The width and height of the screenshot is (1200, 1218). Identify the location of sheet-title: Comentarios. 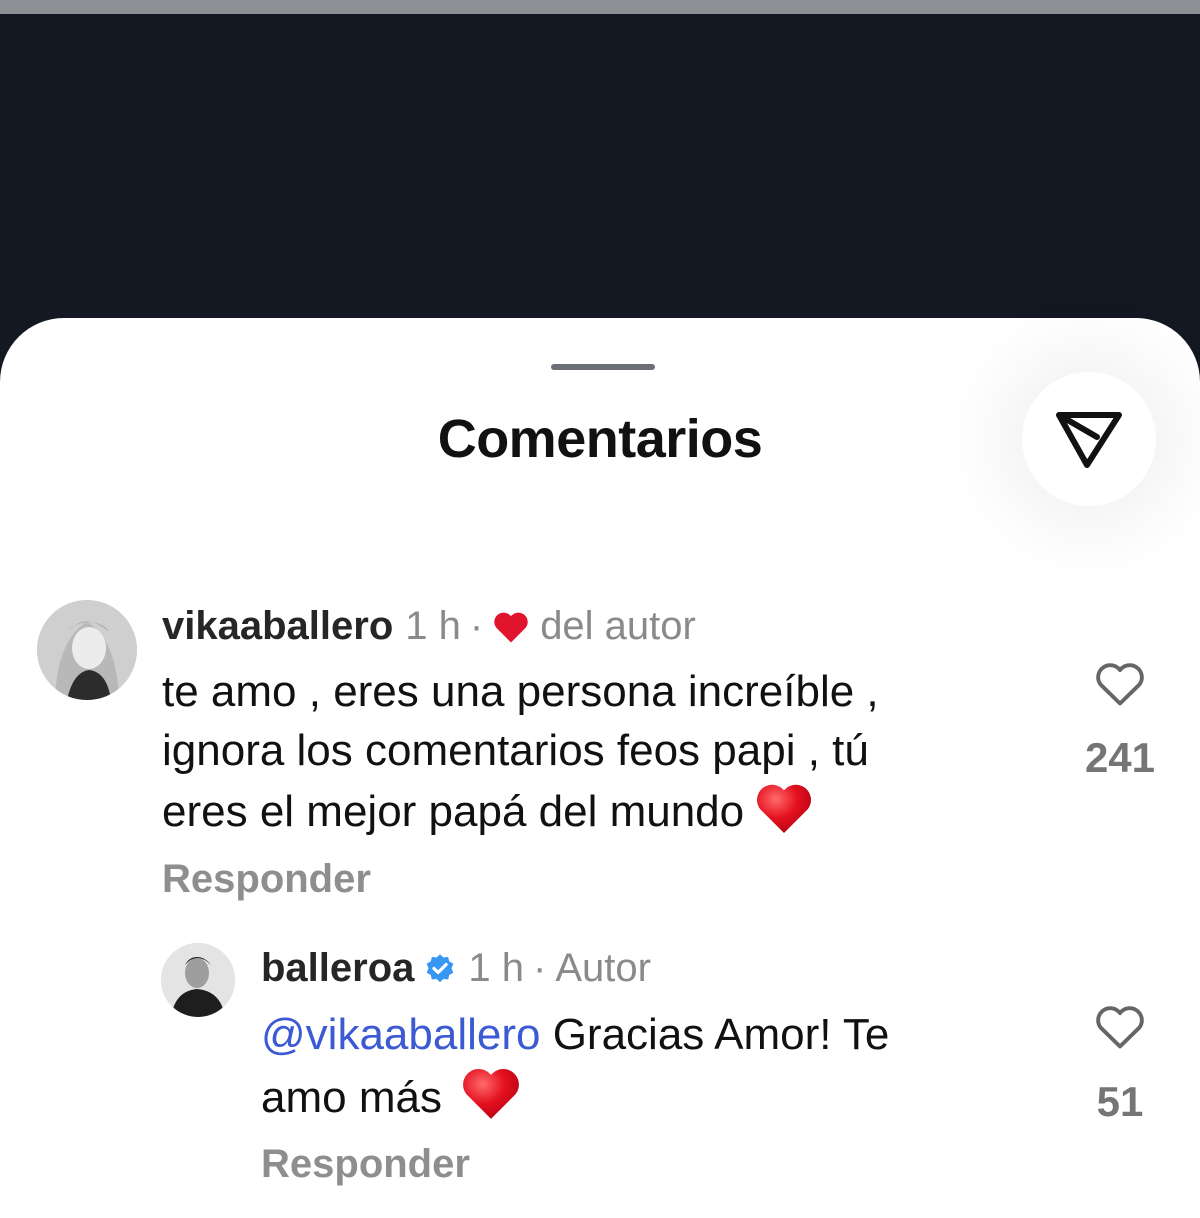
(600, 439).